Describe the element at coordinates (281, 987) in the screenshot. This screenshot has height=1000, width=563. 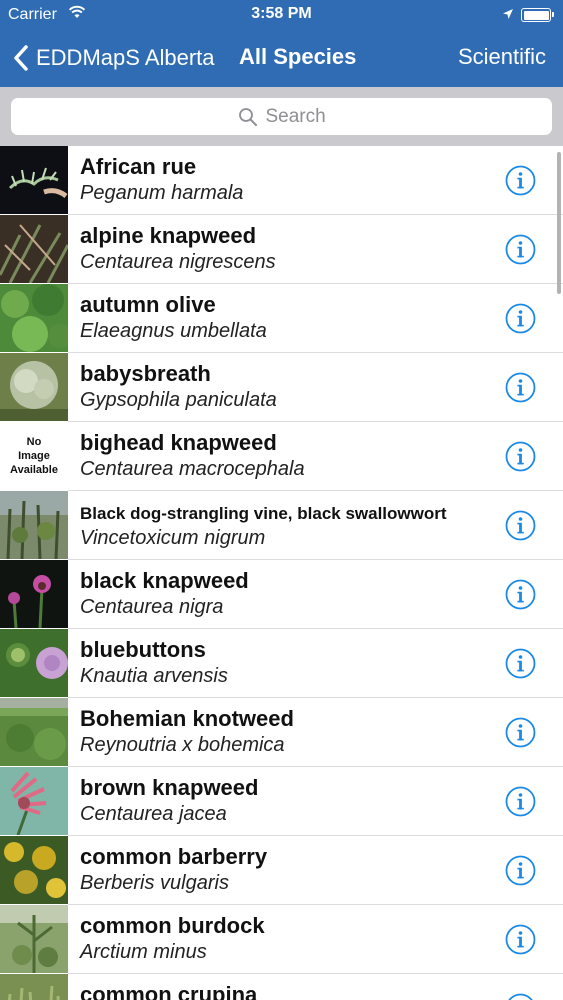
I see `species-row: common crupina` at that location.